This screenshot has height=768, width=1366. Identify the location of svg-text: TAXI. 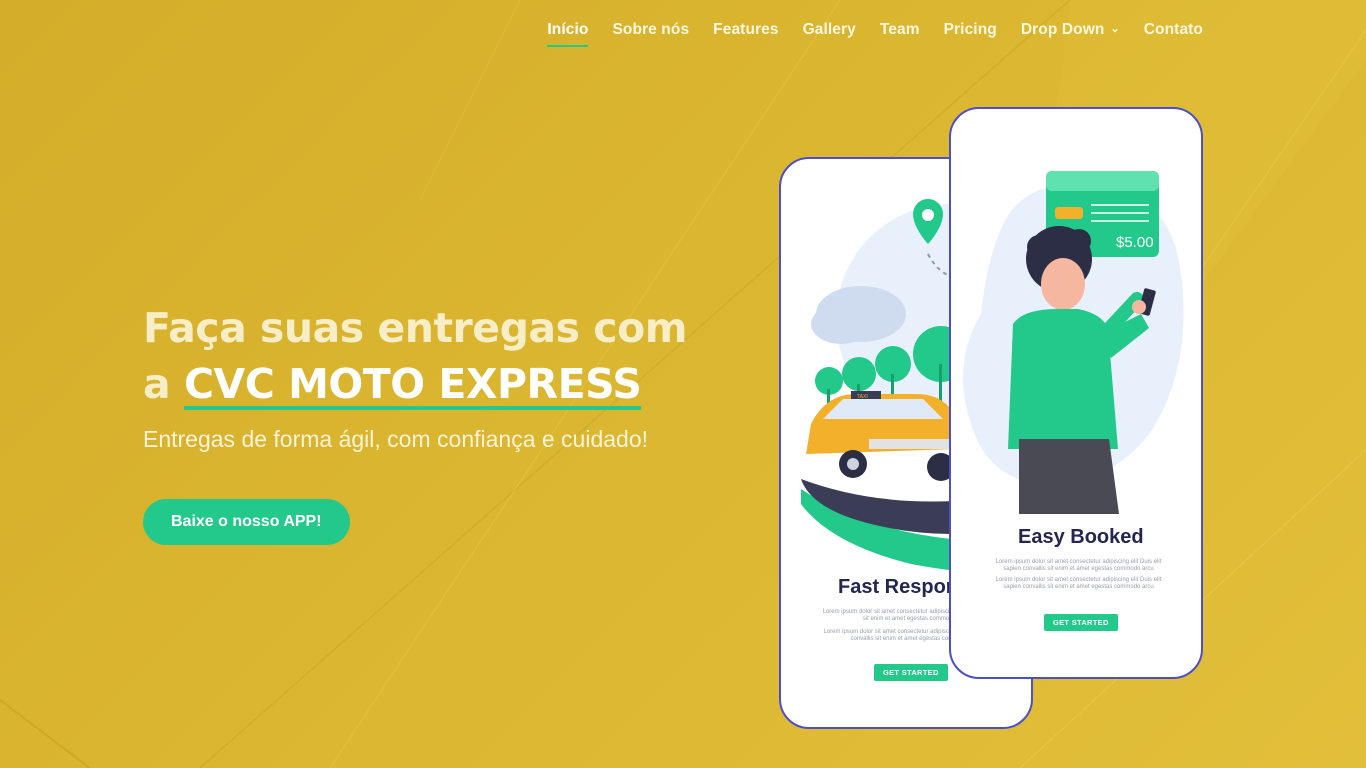
(862, 397).